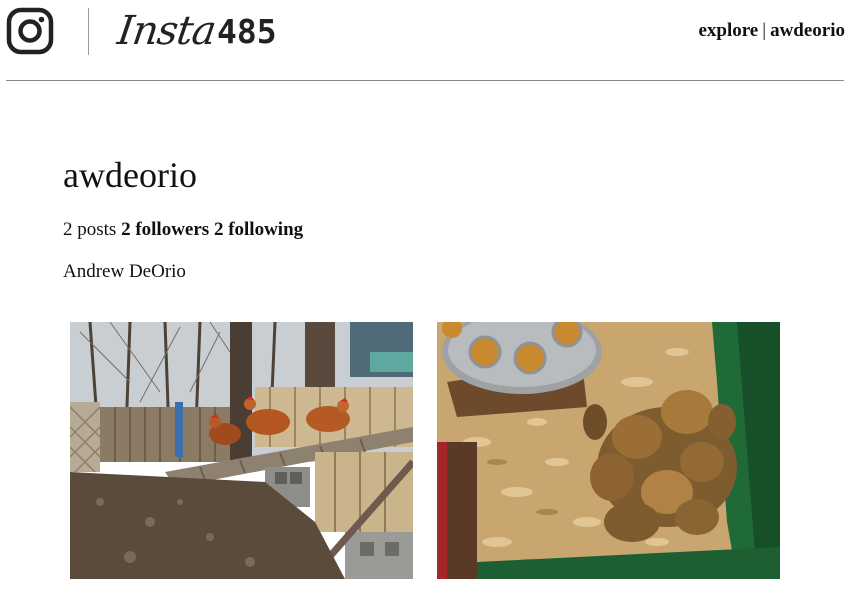  I want to click on header-rule, so click(425, 80).